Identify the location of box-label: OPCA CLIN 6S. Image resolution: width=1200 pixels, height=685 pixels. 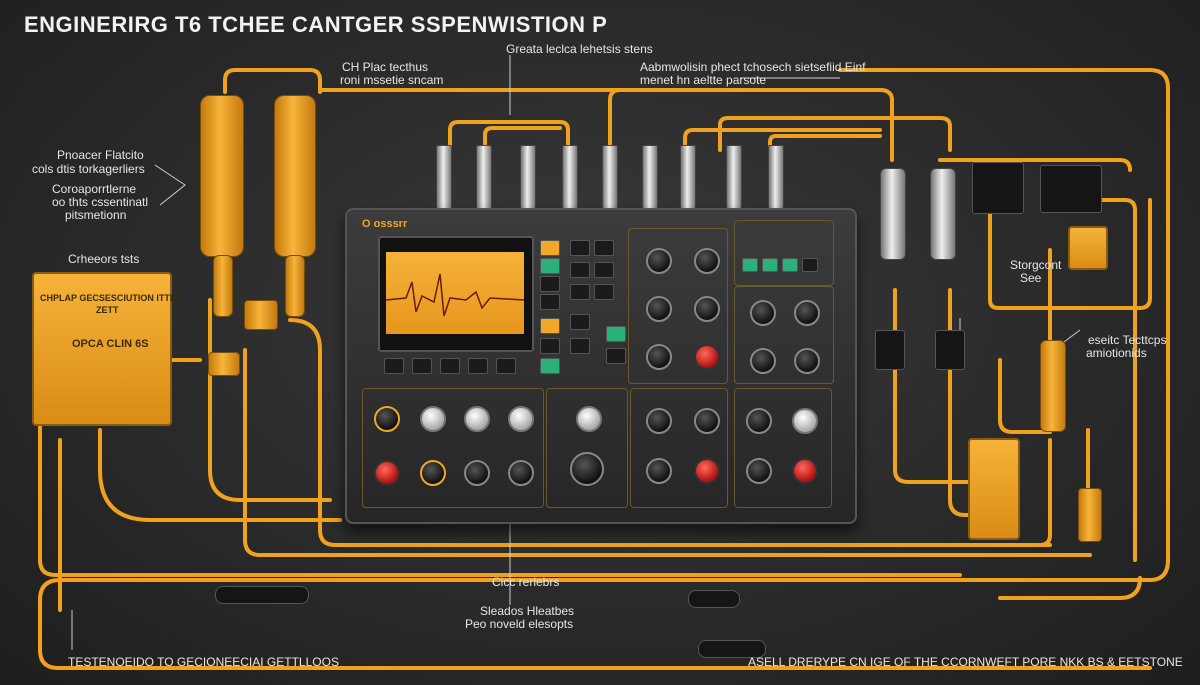
(110, 344).